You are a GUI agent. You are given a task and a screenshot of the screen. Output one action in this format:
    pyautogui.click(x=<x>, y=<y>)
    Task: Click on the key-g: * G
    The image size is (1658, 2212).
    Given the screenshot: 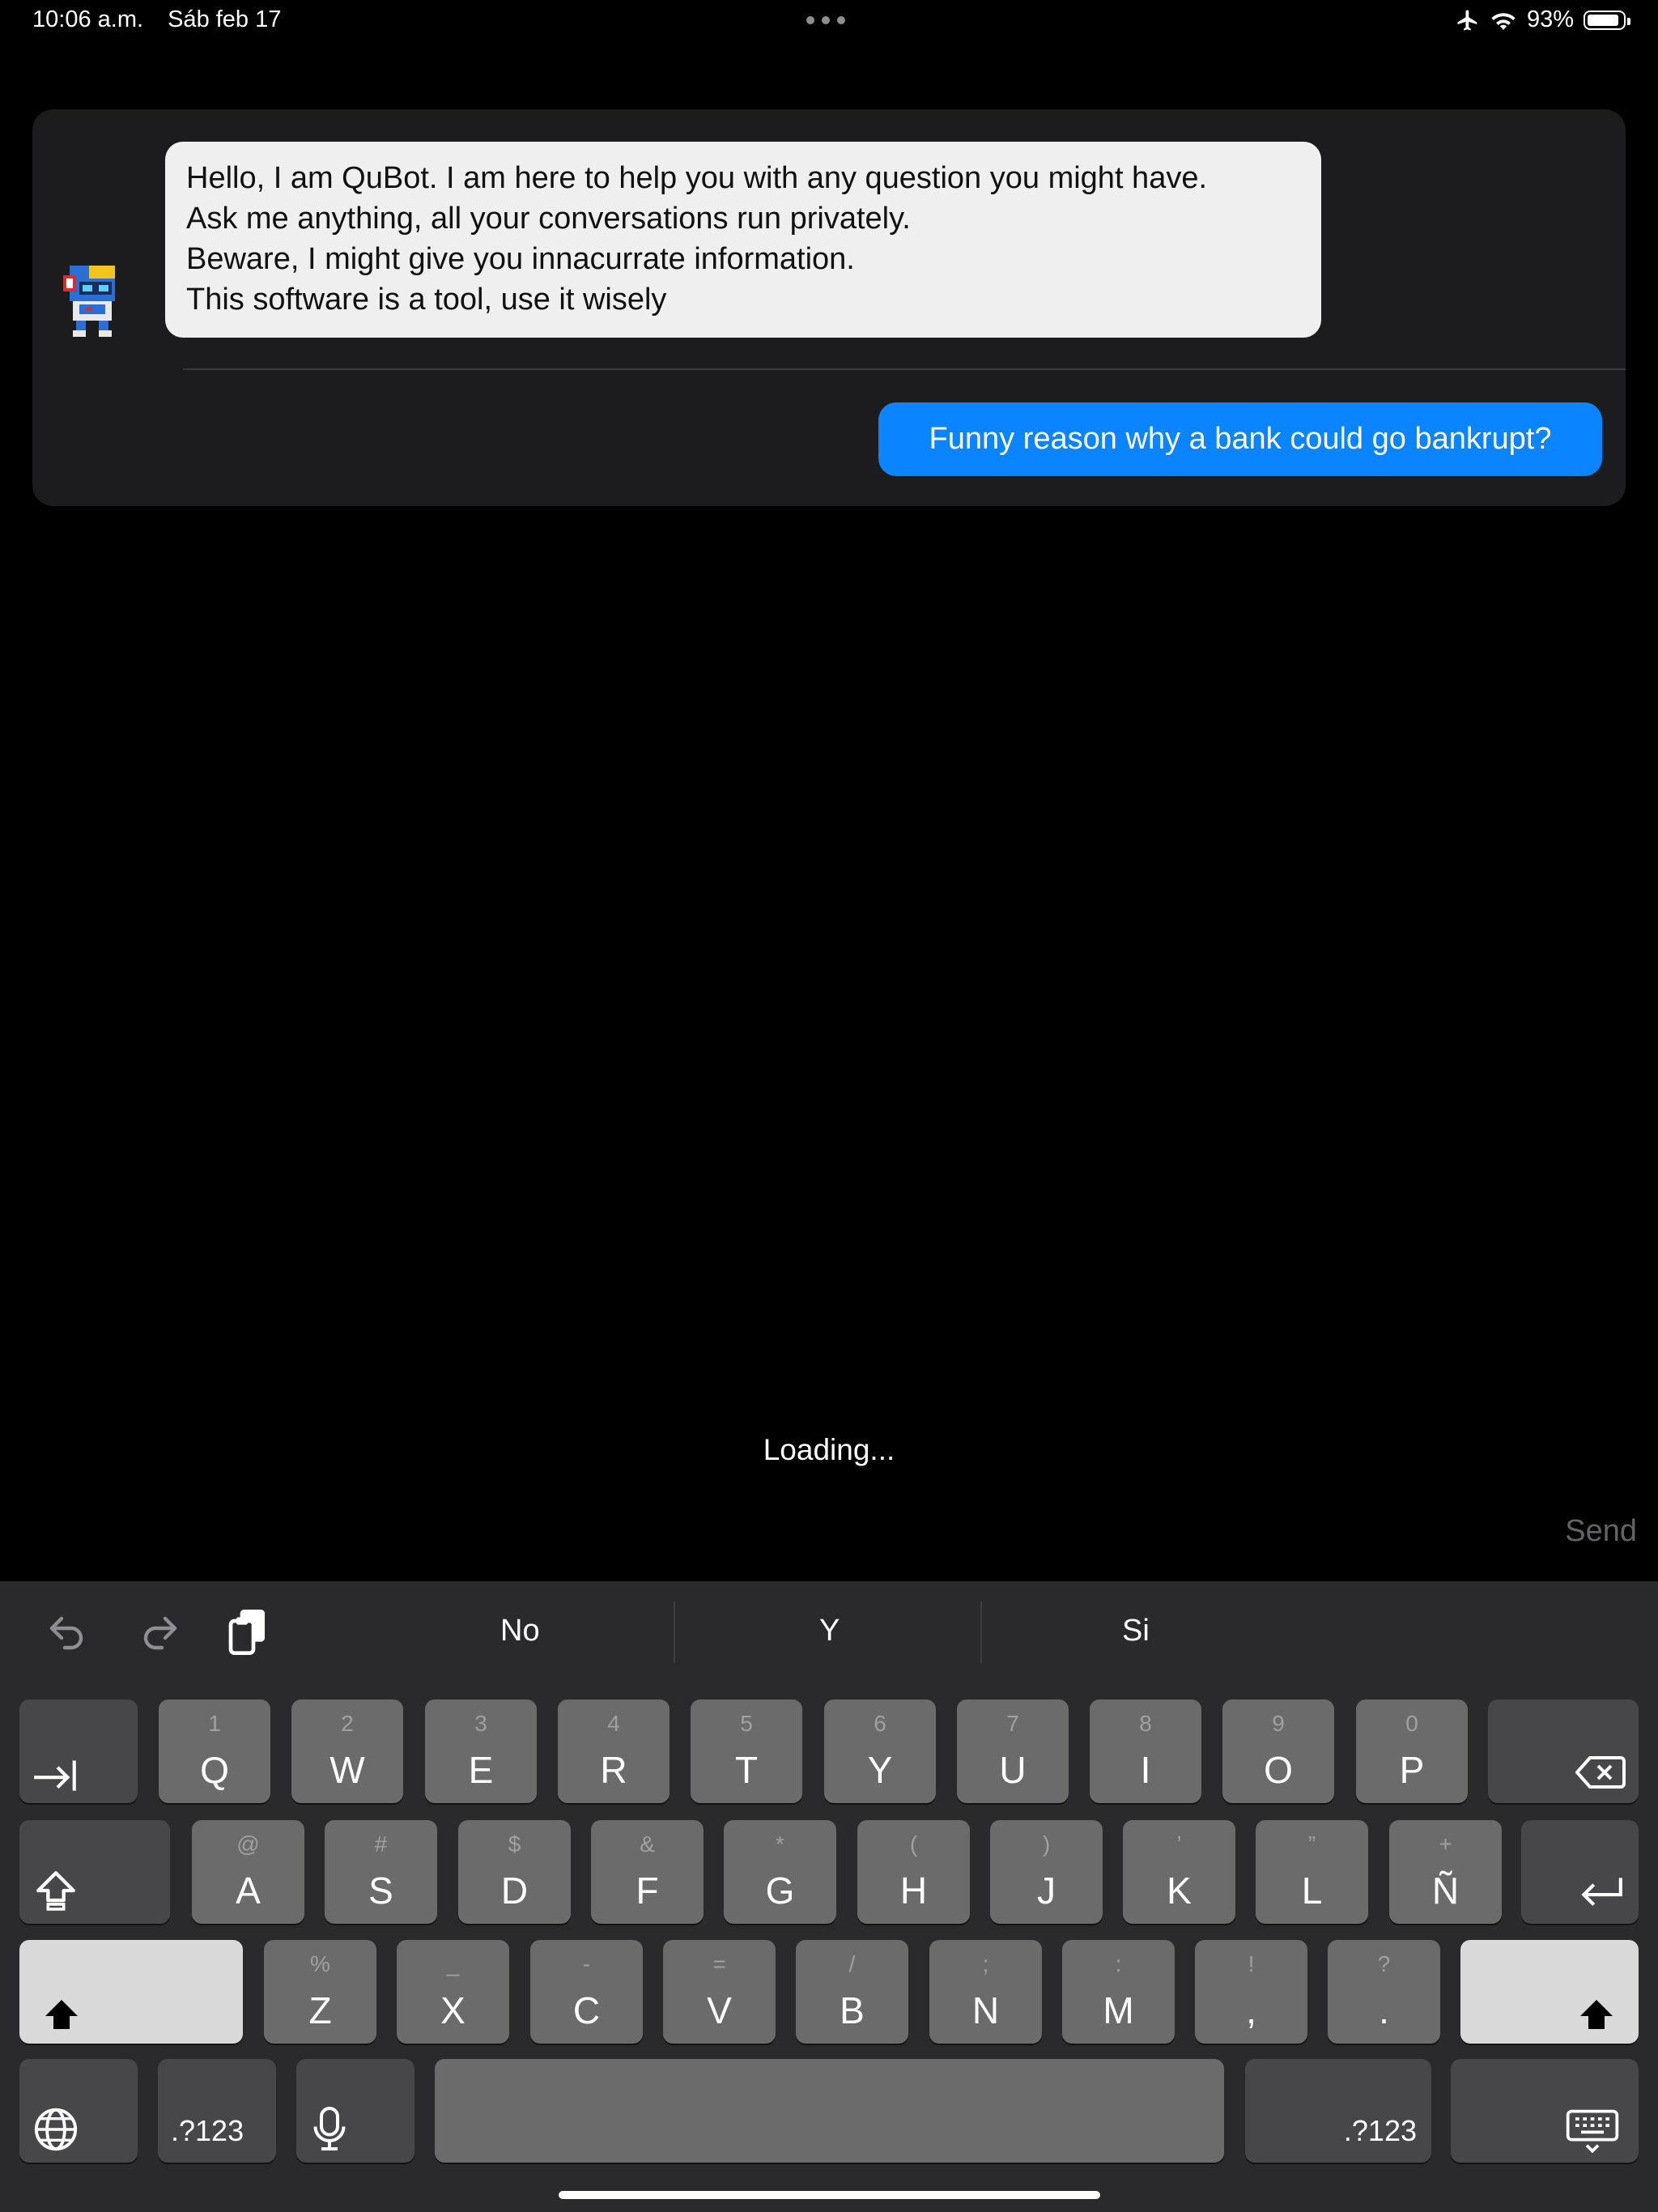 What is the action you would take?
    pyautogui.click(x=780, y=1872)
    